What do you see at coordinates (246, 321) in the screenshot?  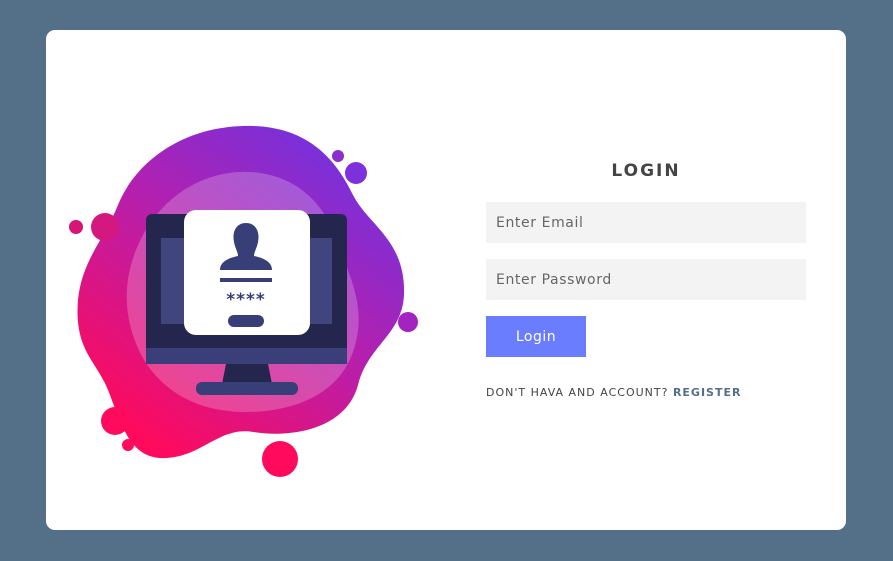 I see `login-pill-icon` at bounding box center [246, 321].